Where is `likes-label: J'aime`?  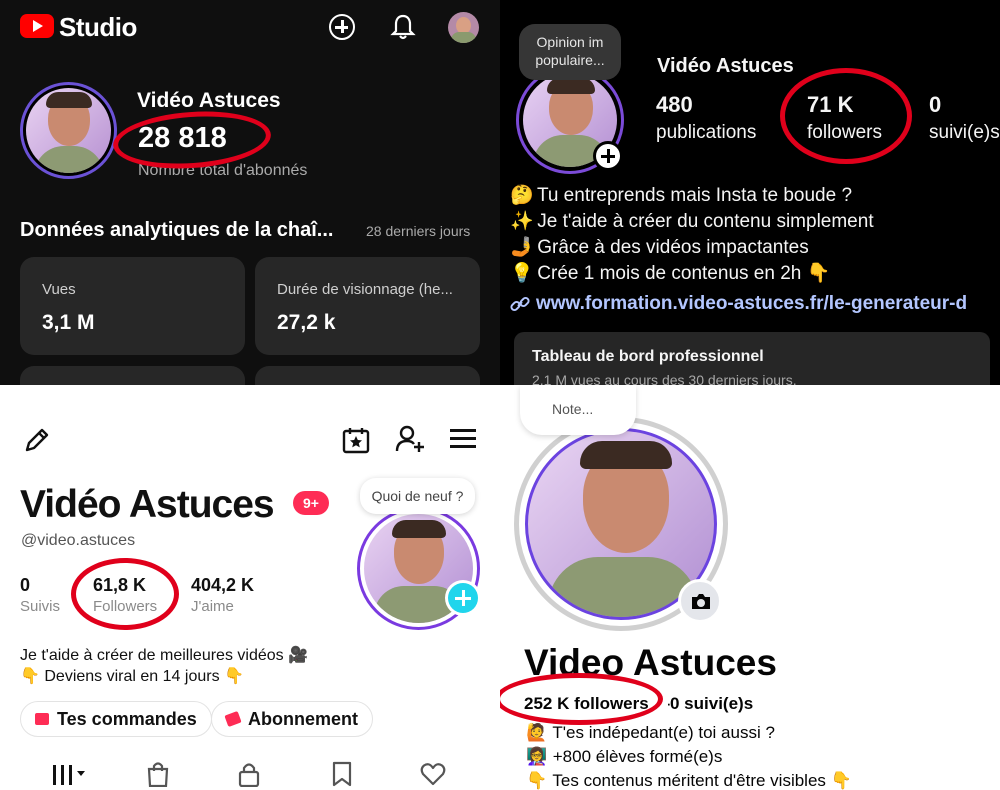 likes-label: J'aime is located at coordinates (212, 606).